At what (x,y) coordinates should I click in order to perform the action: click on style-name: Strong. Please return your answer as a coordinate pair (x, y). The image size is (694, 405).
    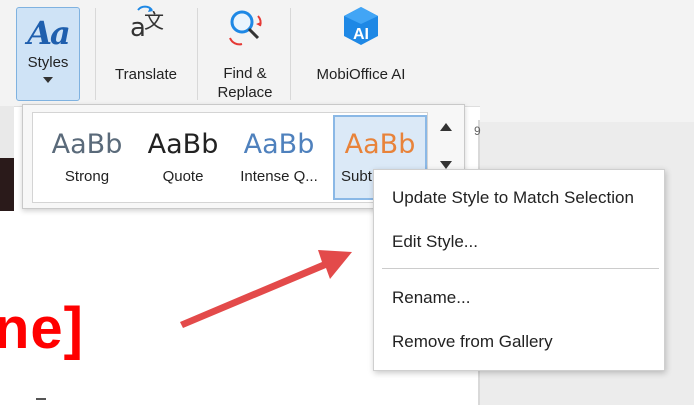
    Looking at the image, I should click on (87, 176).